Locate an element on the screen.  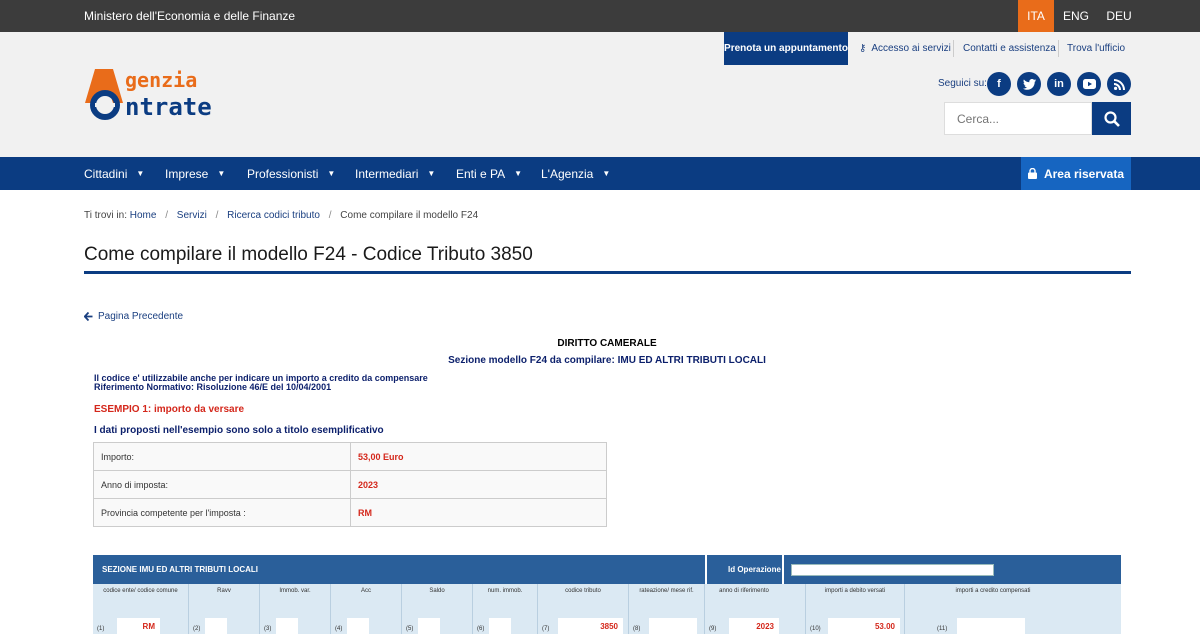
f24-col-debito: importi a debito versati (10) 53.00 is located at coordinates (855, 609).